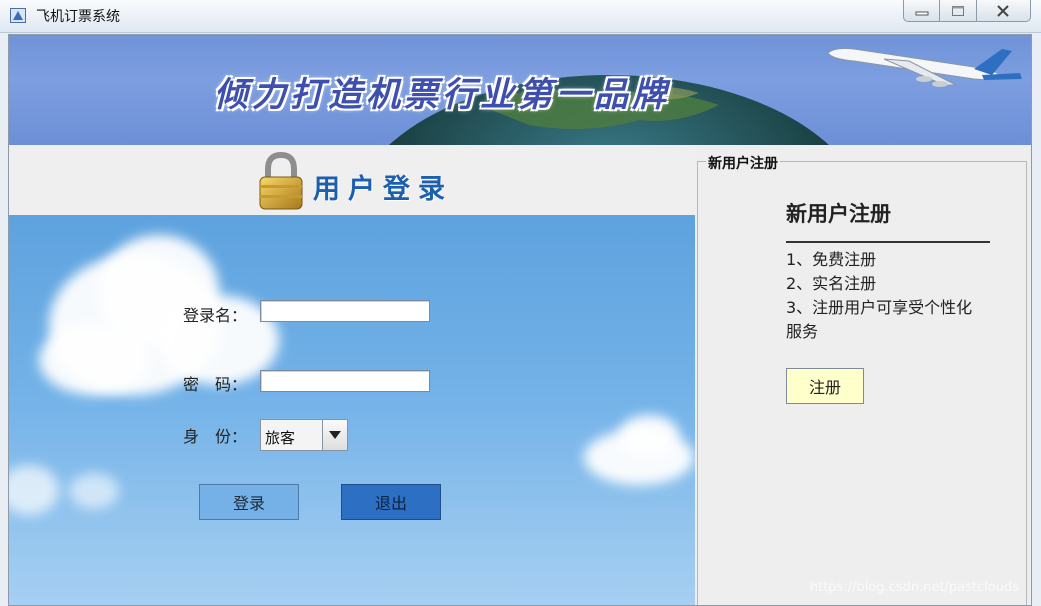  Describe the element at coordinates (879, 307) in the screenshot. I see `register-benefit-item: 3、注册用户可享受个性化` at that location.